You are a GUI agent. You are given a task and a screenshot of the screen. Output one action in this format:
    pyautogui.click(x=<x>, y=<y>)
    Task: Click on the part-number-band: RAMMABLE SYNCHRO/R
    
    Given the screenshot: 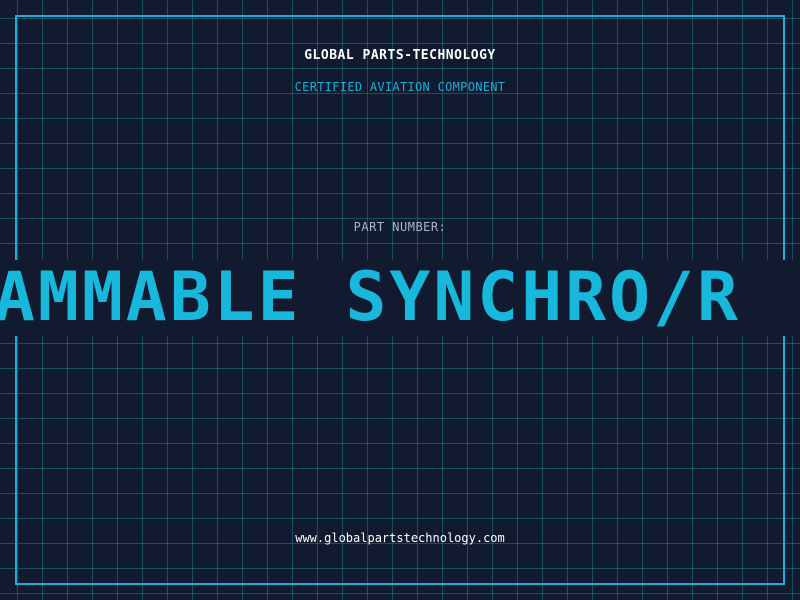 What is the action you would take?
    pyautogui.click(x=400, y=298)
    